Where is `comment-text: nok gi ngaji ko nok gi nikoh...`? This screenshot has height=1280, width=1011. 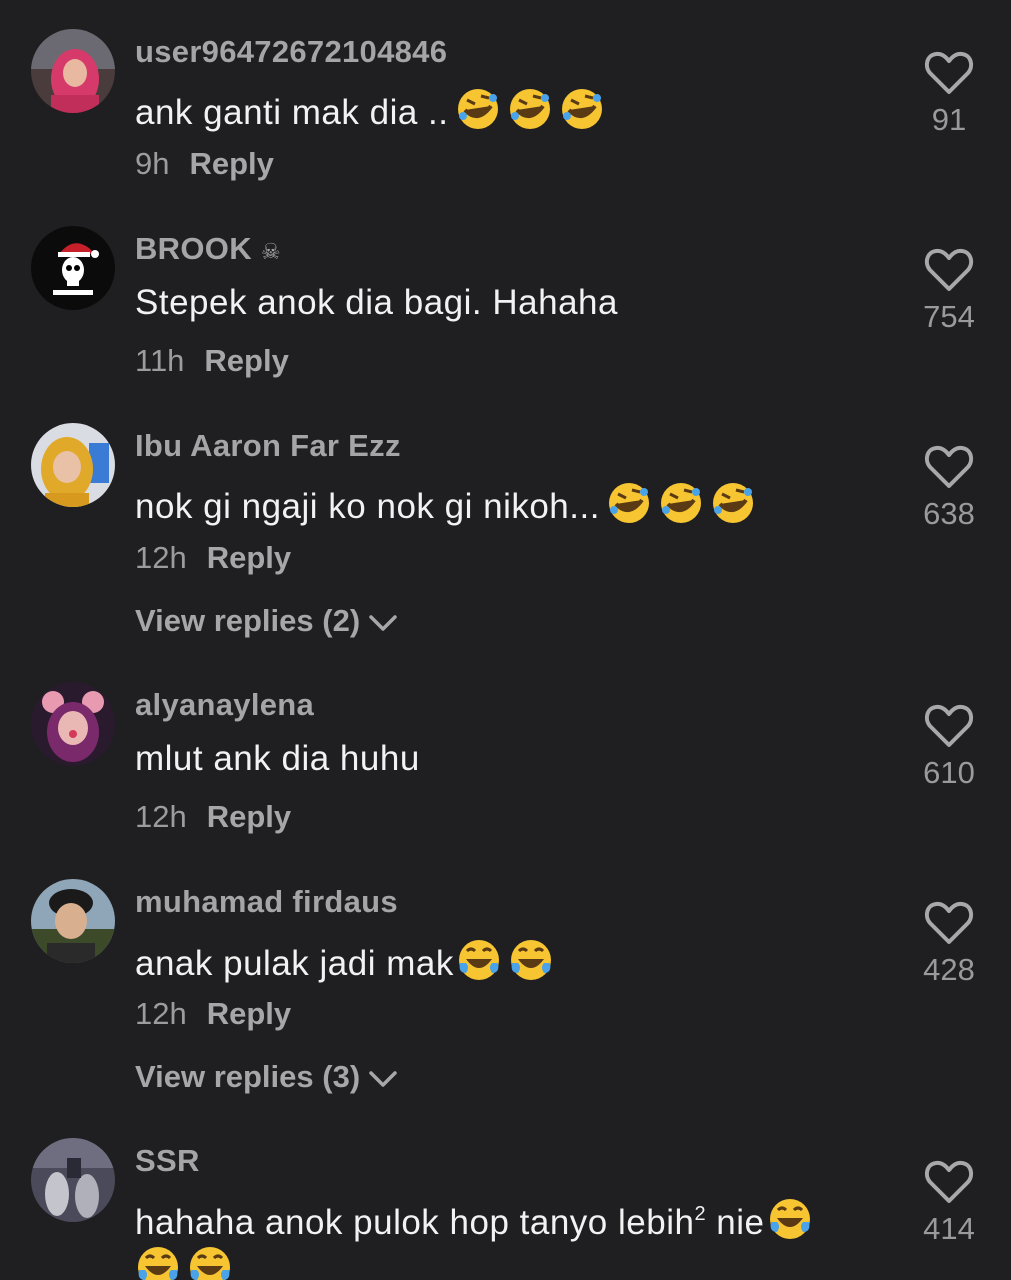
comment-text: nok gi ngaji ko nok gi nikoh... is located at coordinates (445, 503).